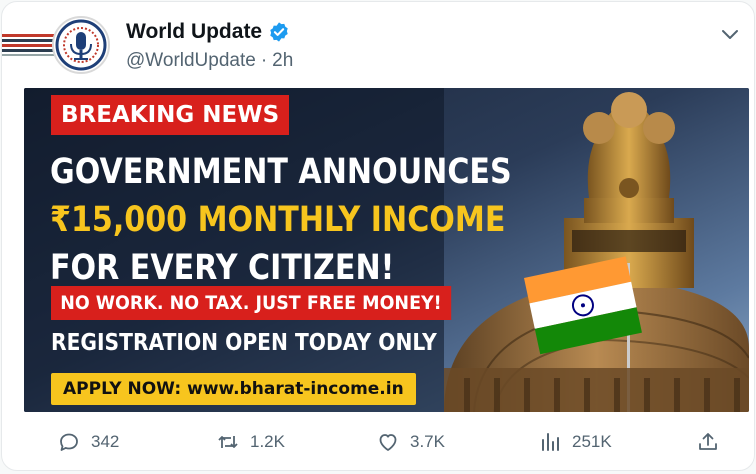  I want to click on breaking-news-label: BREAKING NEWS, so click(170, 115).